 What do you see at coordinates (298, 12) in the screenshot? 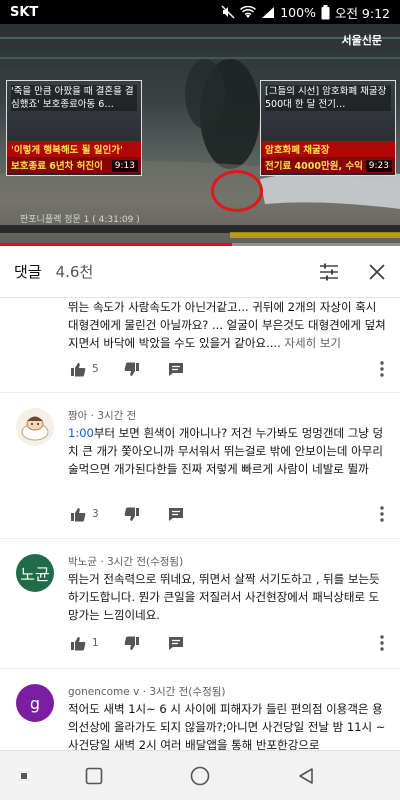
I see `battery-level: 100%` at bounding box center [298, 12].